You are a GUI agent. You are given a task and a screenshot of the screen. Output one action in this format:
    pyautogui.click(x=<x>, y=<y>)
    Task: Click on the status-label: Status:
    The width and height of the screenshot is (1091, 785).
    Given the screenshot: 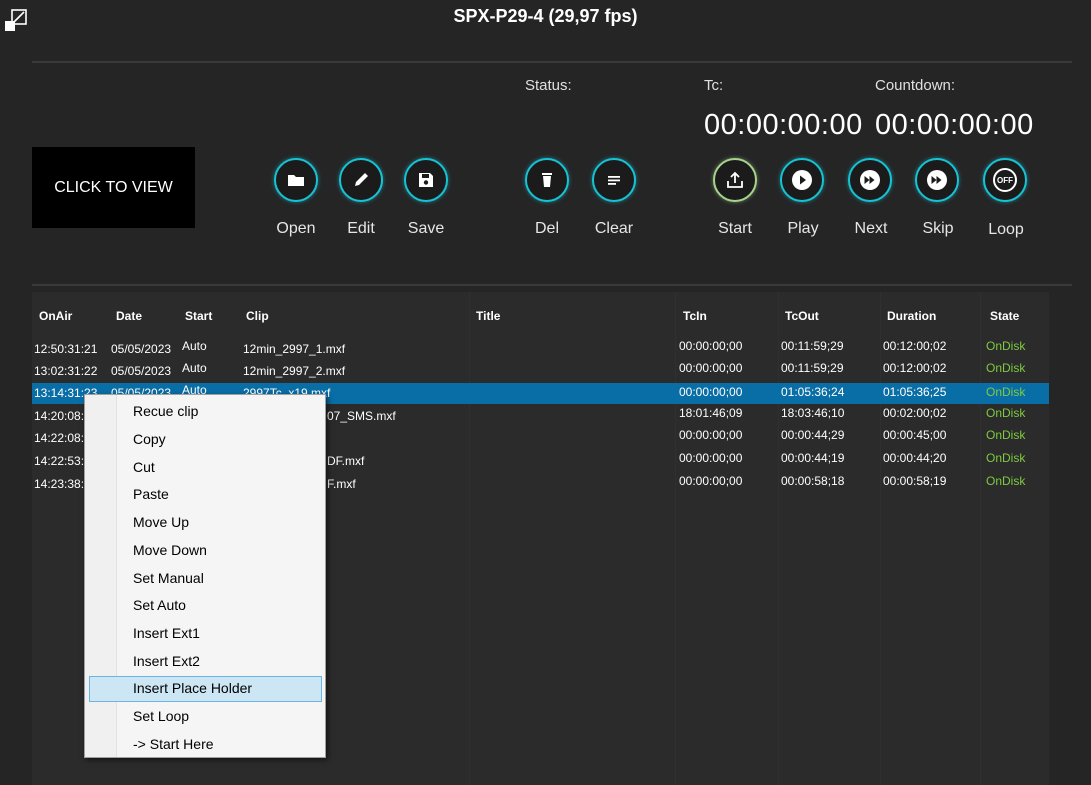 What is the action you would take?
    pyautogui.click(x=548, y=85)
    